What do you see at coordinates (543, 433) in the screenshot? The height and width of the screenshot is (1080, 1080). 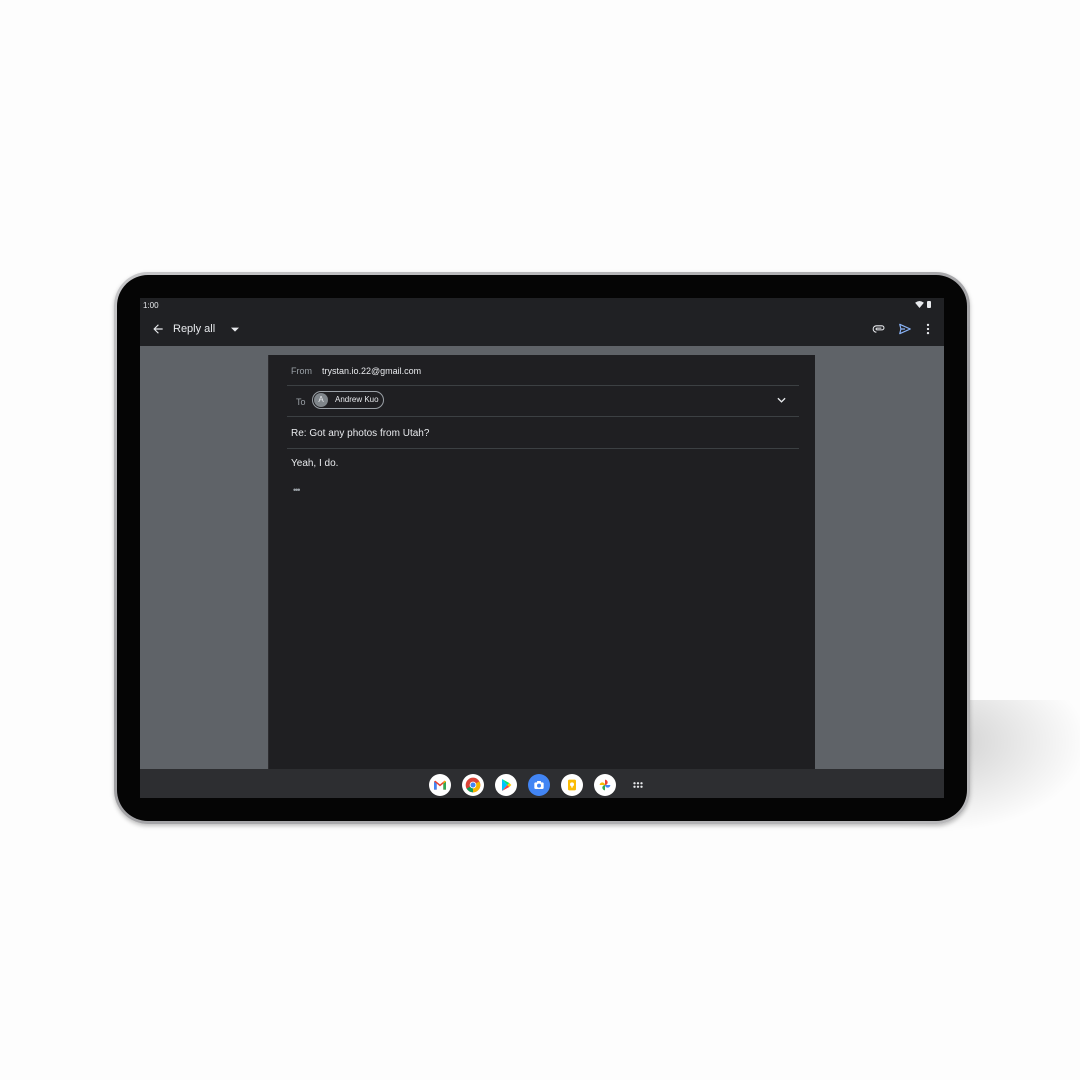 I see `subject-row: Re: Got any photos from Utah?` at bounding box center [543, 433].